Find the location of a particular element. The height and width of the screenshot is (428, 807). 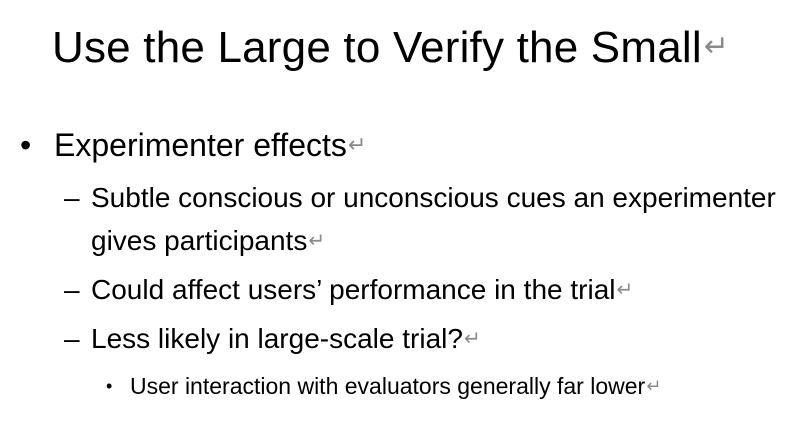

bullet-level2-text: Less likely in large-scale trial? is located at coordinates (277, 338).